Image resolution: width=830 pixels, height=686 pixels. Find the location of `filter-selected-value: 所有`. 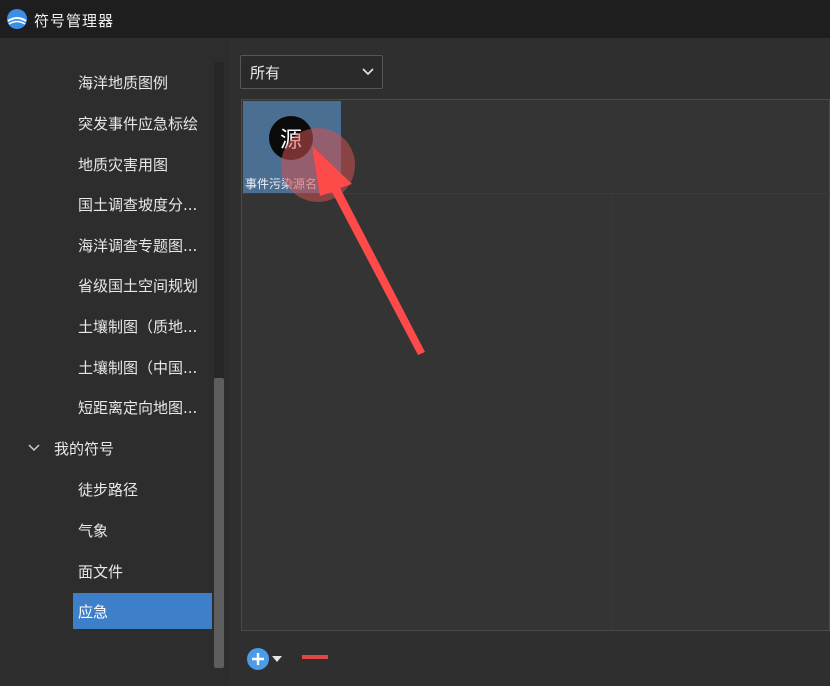

filter-selected-value: 所有 is located at coordinates (265, 72).